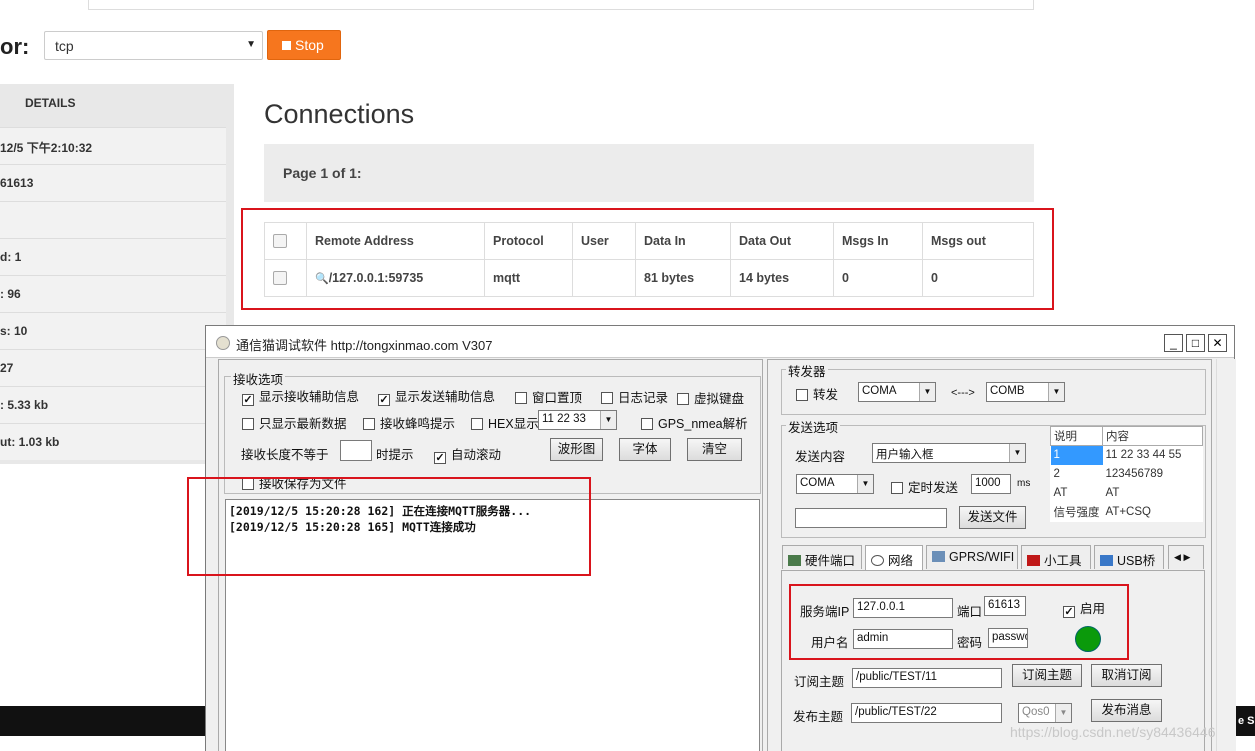 The image size is (1255, 751). Describe the element at coordinates (813, 426) in the screenshot. I see `send-options-legend: 发送选项` at that location.